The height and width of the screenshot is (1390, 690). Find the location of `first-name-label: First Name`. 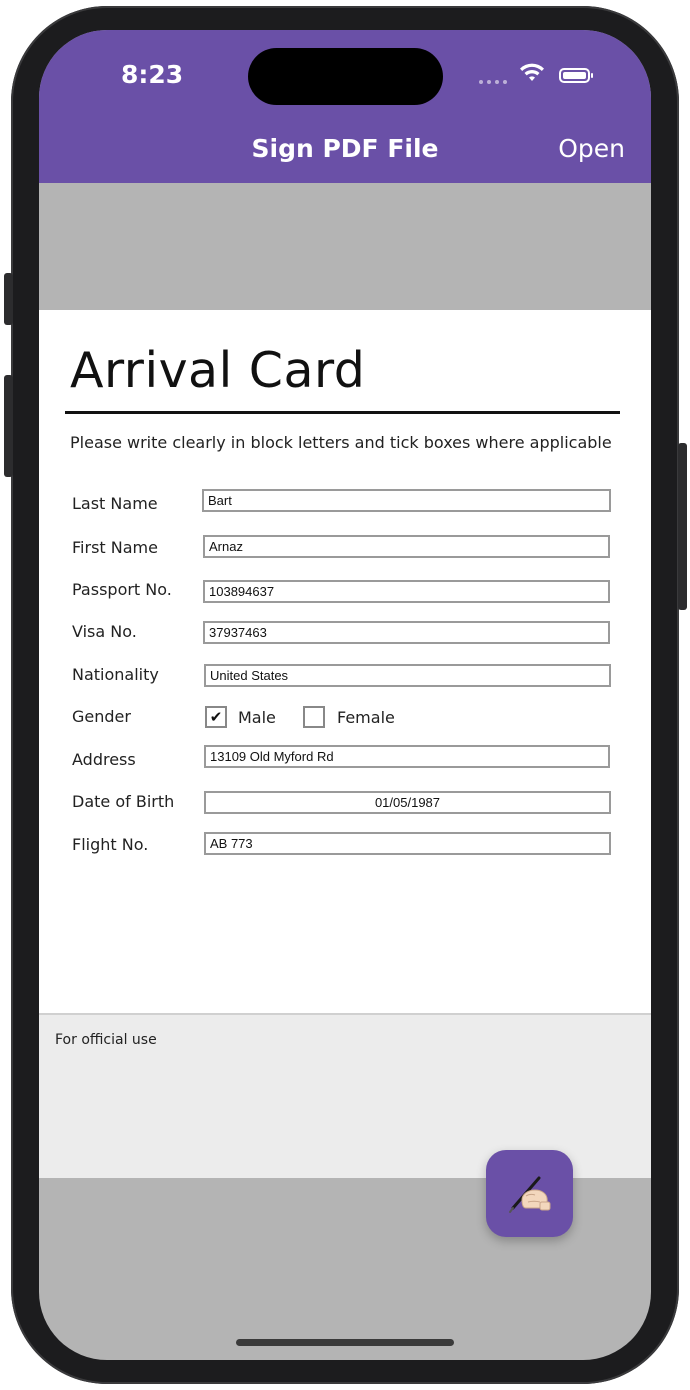

first-name-label: First Name is located at coordinates (115, 547).